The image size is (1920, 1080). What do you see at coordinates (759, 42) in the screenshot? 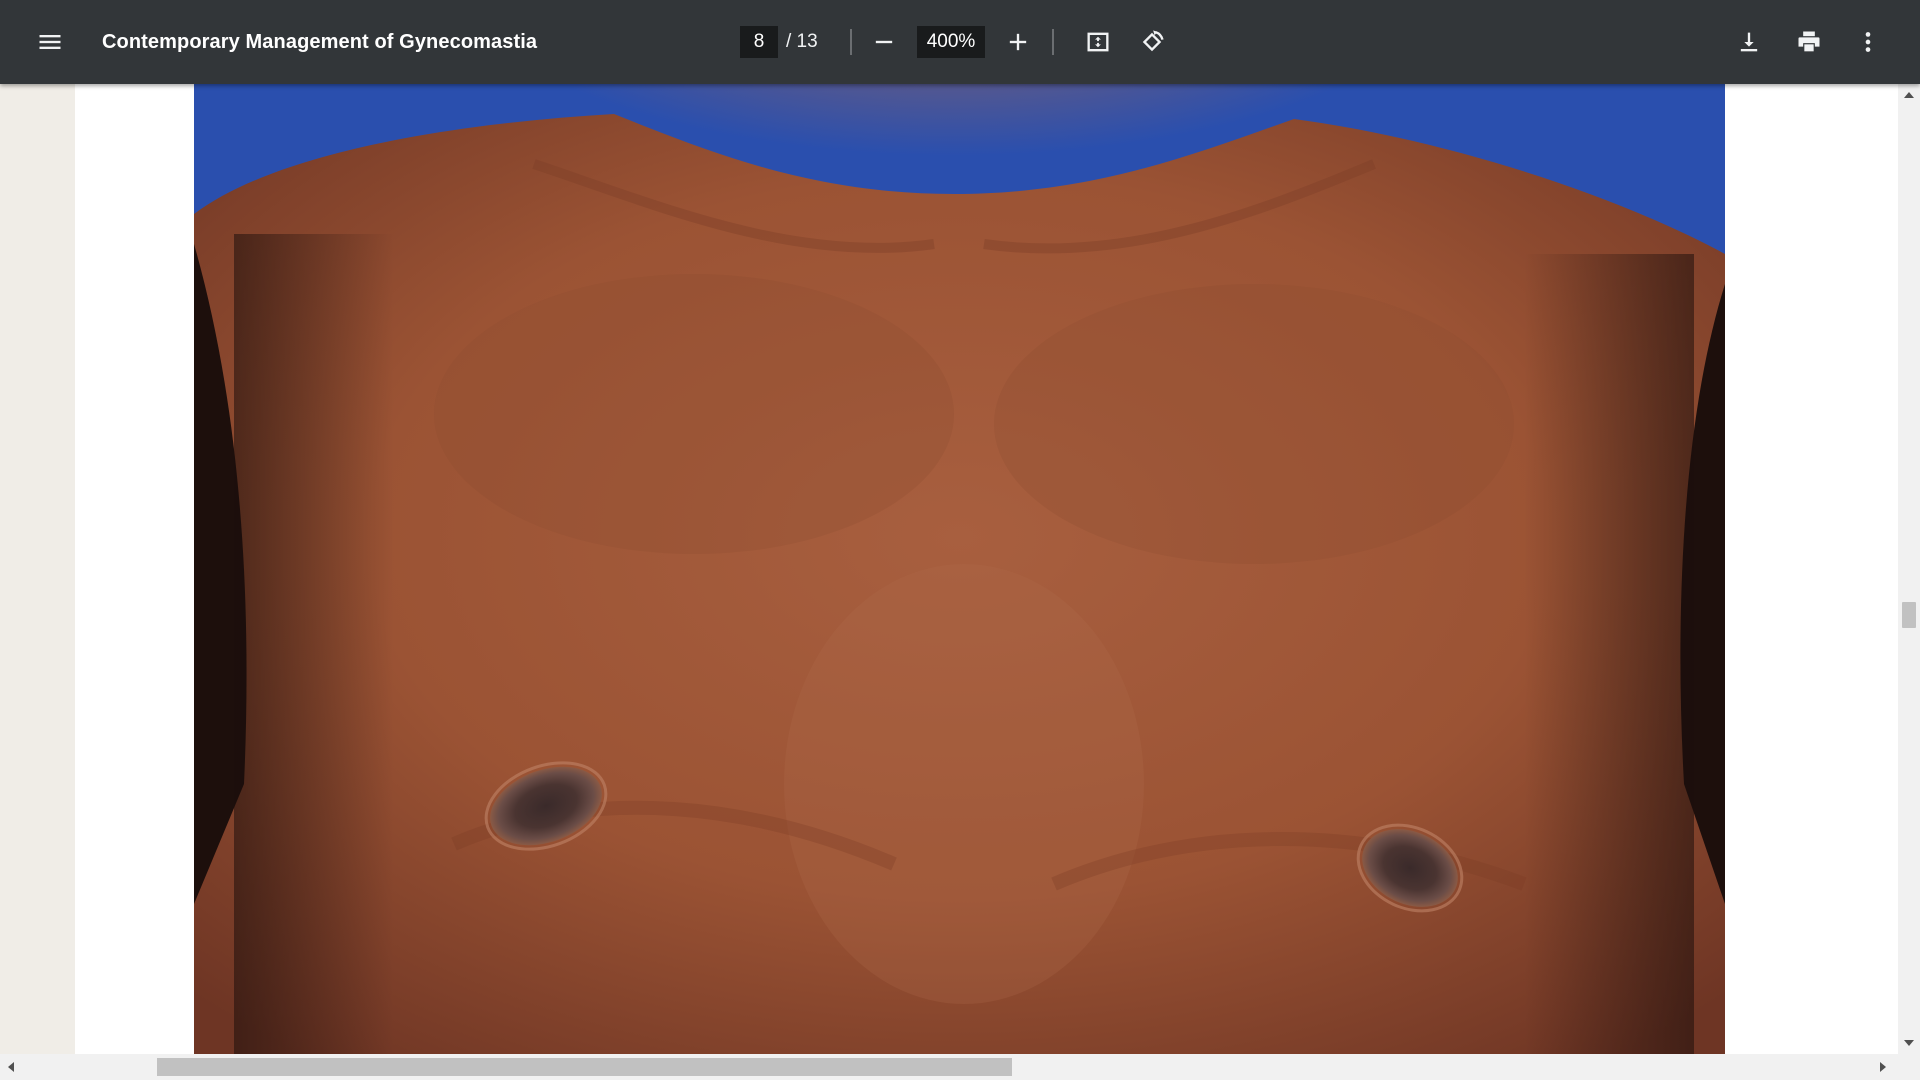
I see `page-number-input: 8` at bounding box center [759, 42].